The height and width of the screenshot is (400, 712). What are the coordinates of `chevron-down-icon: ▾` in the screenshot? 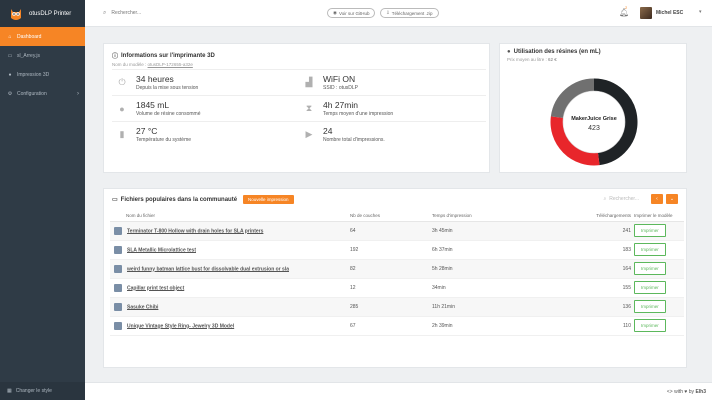 It's located at (700, 12).